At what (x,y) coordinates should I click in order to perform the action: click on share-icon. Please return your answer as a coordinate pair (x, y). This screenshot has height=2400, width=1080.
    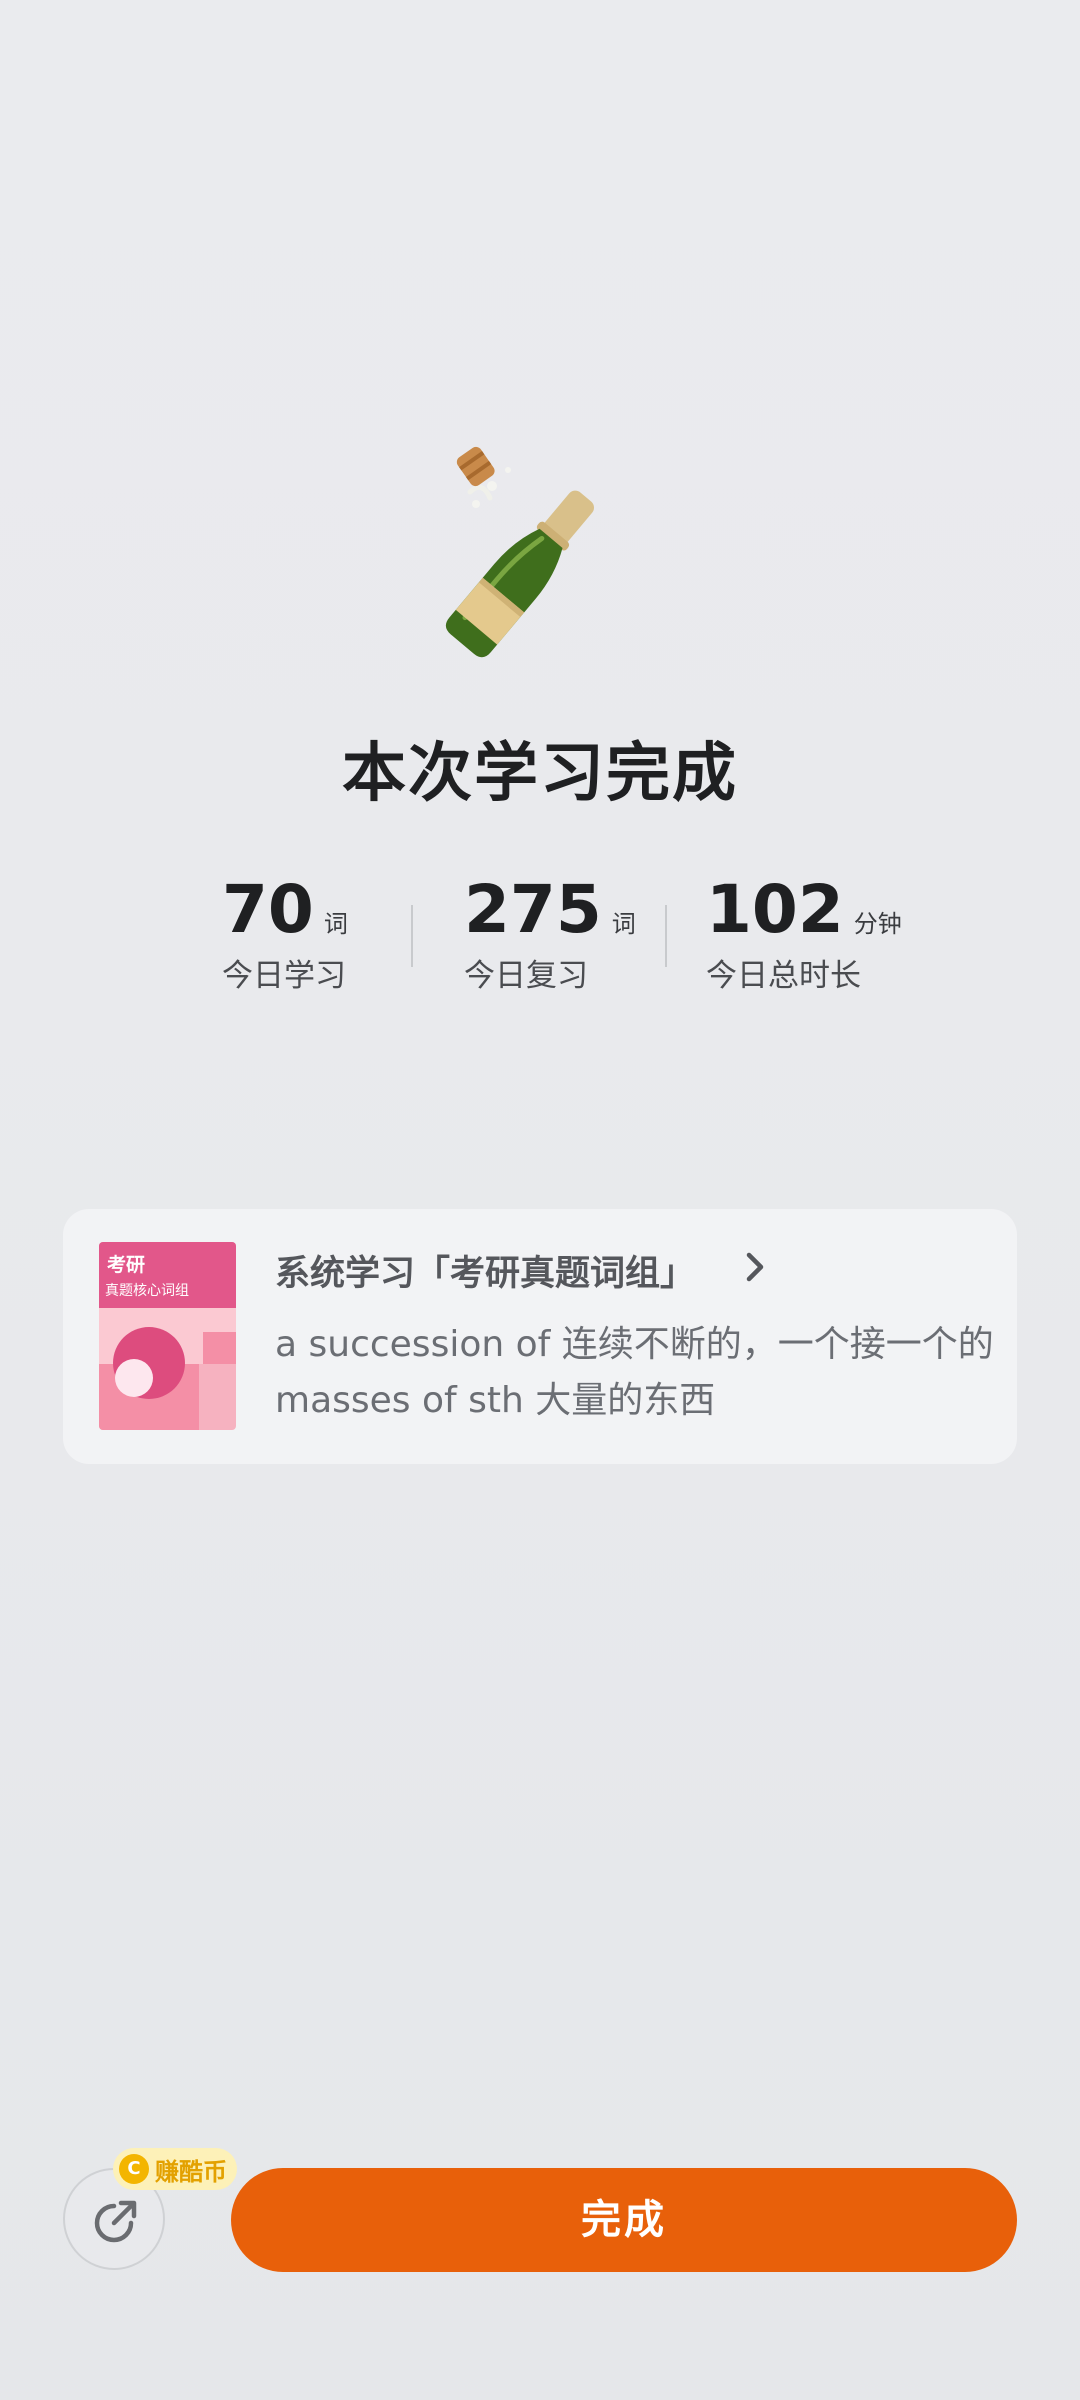
    Looking at the image, I should click on (115, 2221).